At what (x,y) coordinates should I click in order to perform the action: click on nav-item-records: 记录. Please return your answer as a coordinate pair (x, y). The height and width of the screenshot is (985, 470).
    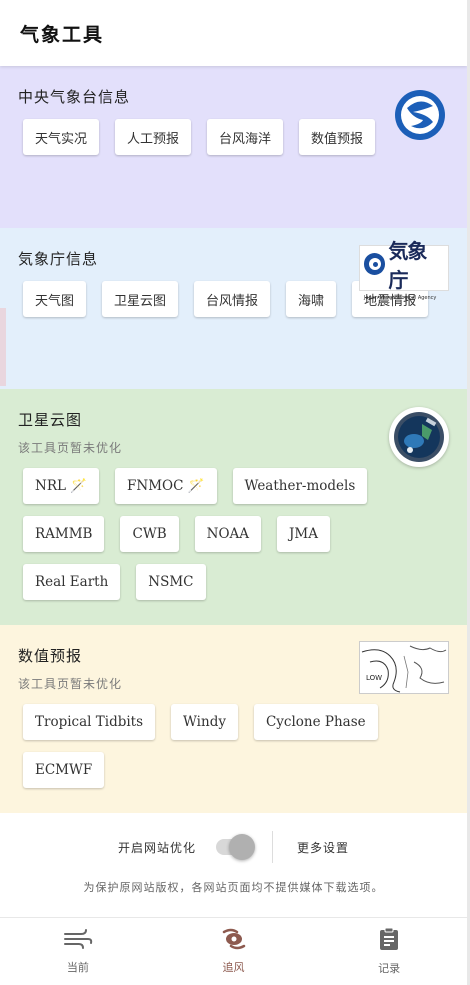
    Looking at the image, I should click on (389, 951).